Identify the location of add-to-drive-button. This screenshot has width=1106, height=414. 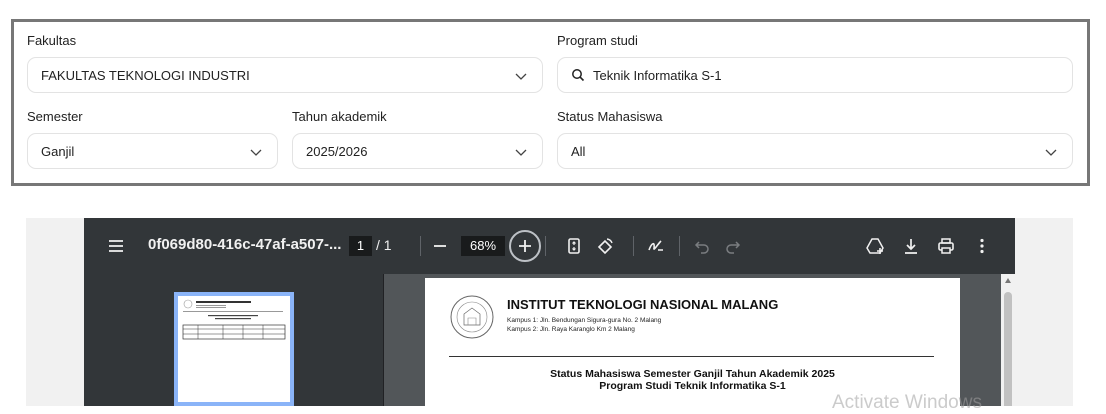
(875, 246).